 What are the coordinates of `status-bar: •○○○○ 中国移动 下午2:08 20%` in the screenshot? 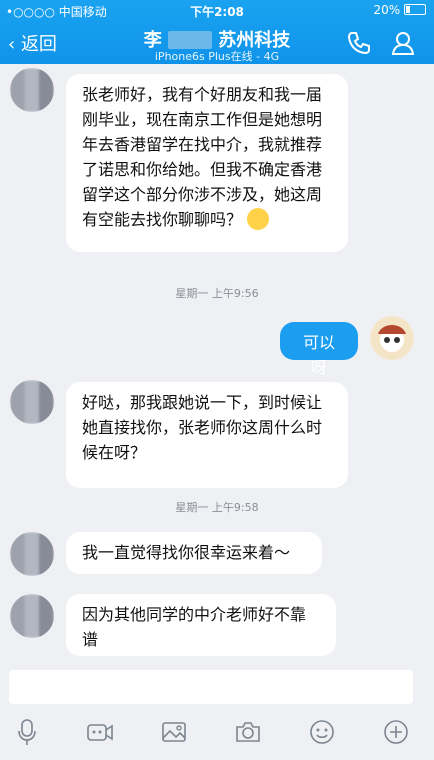 It's located at (217, 10).